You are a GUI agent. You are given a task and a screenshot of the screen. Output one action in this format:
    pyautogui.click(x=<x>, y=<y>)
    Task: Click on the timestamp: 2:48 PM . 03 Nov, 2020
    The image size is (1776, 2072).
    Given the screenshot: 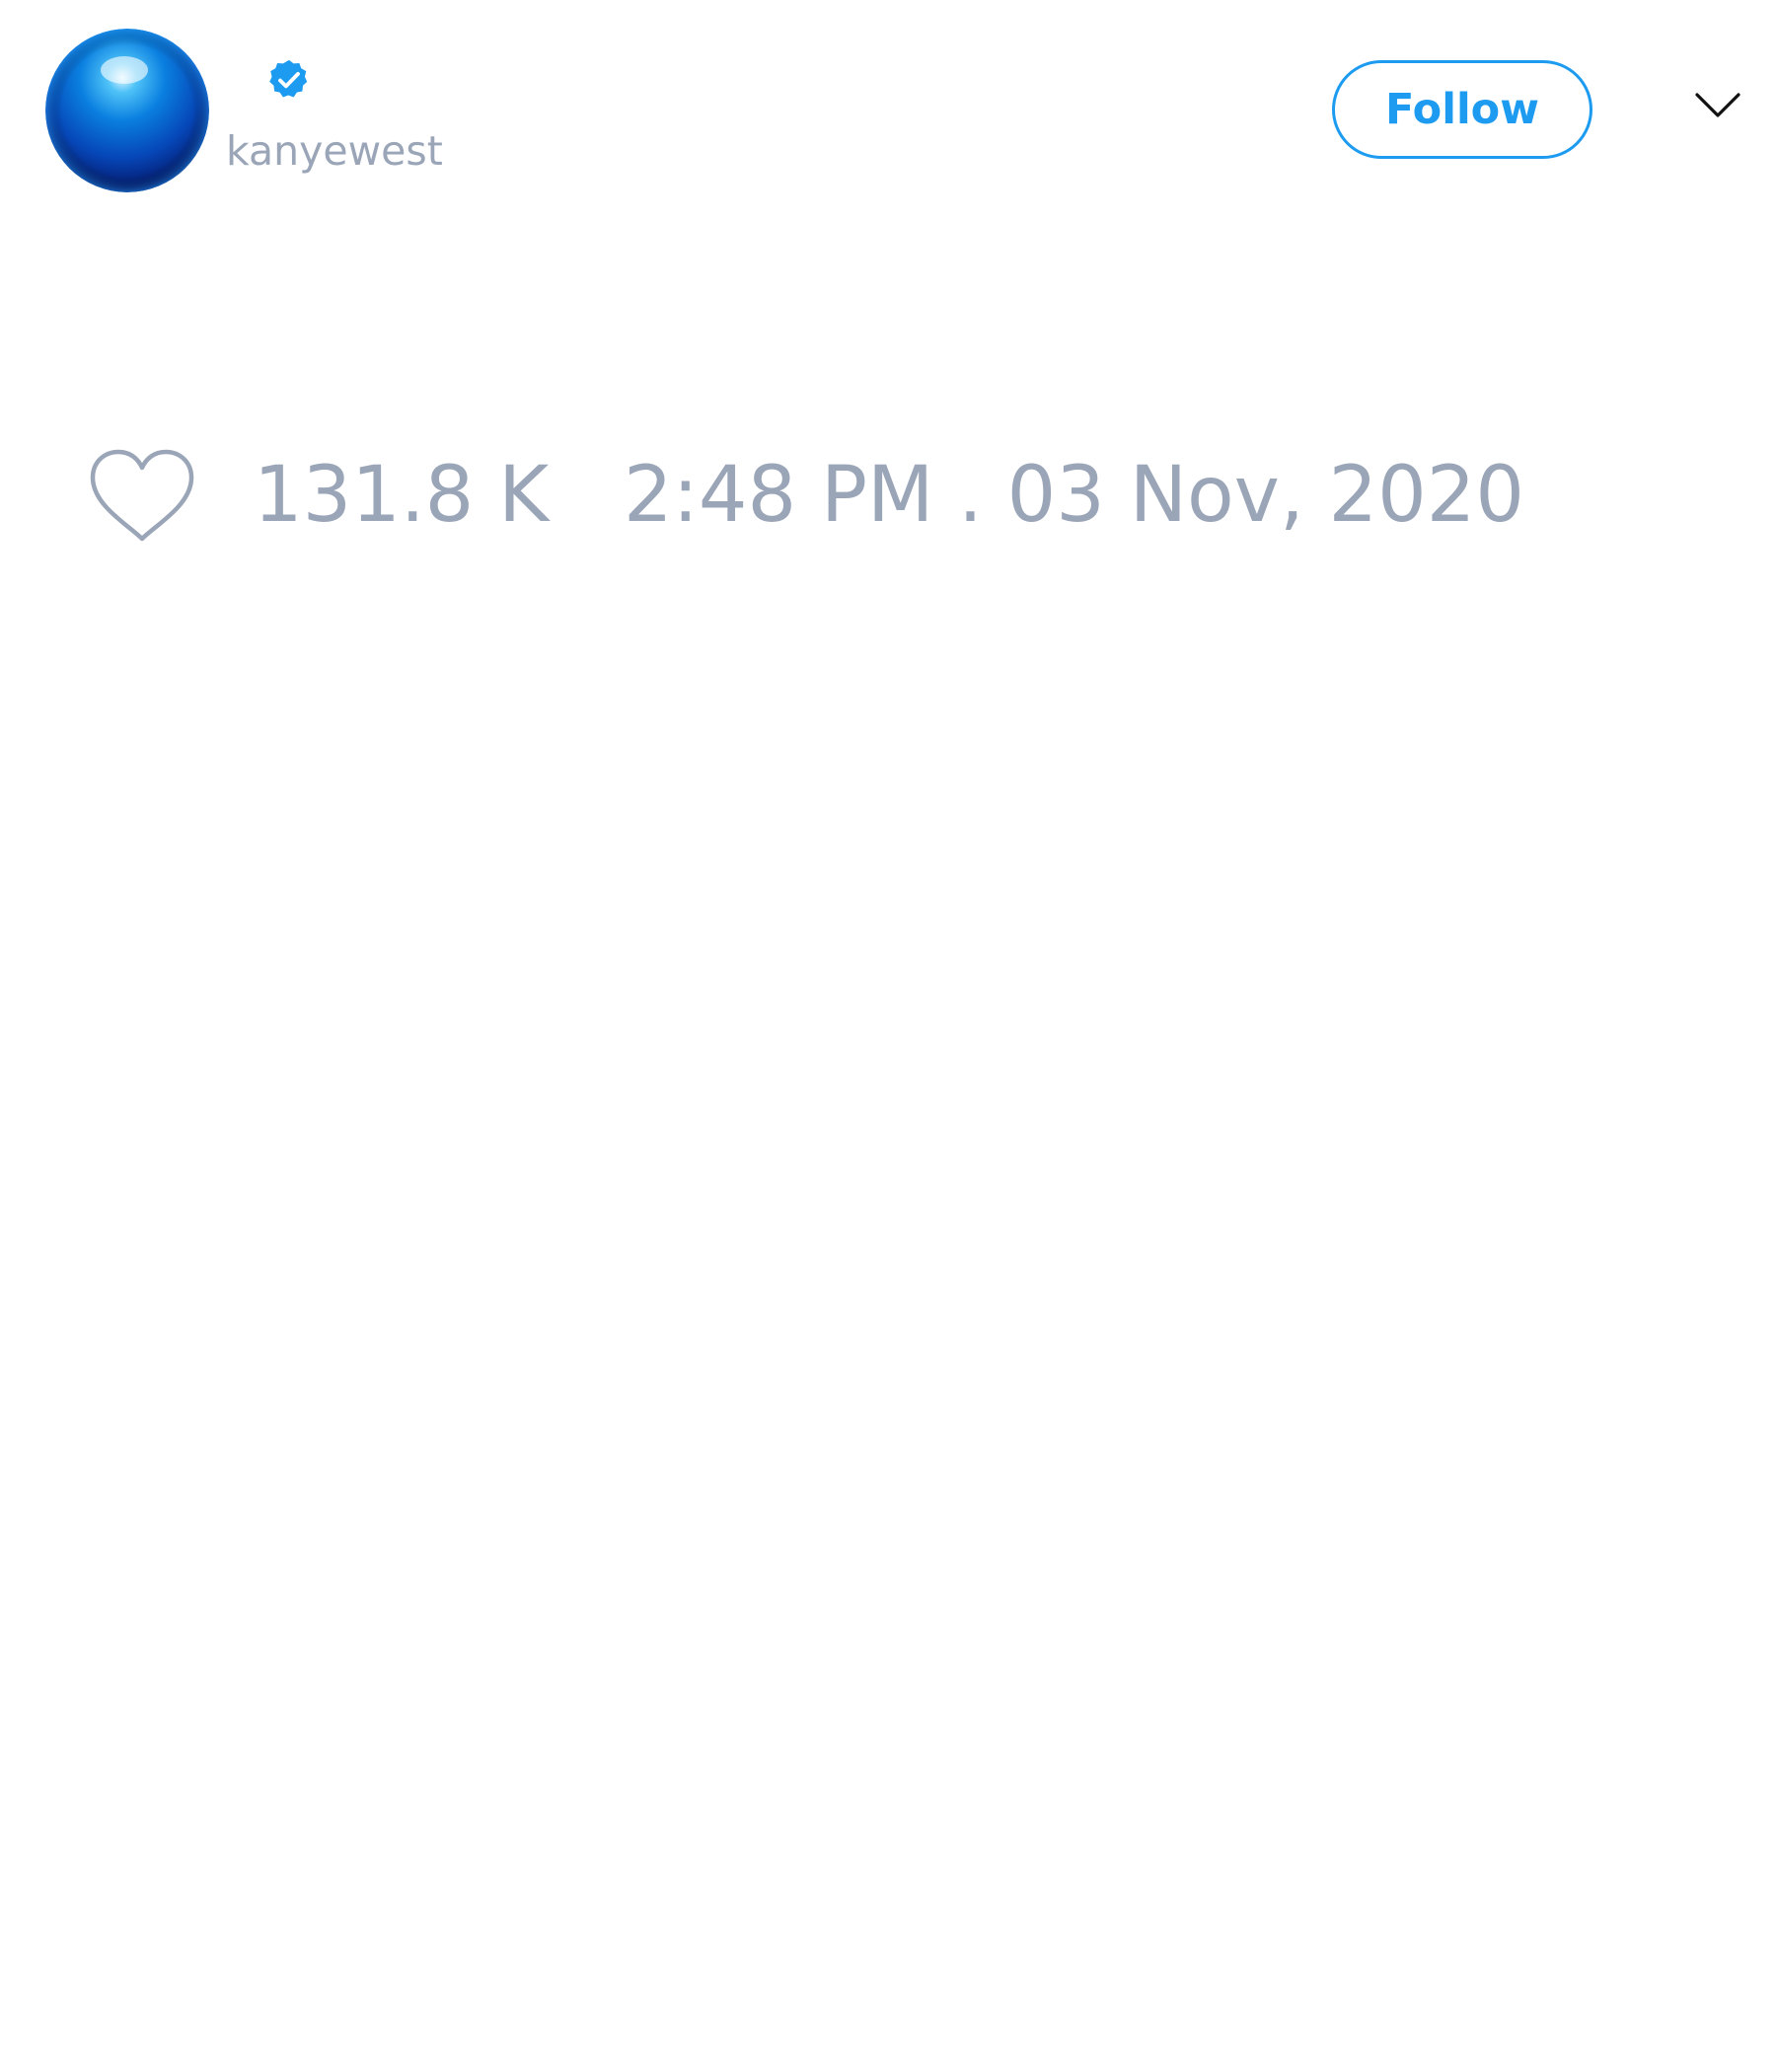 What is the action you would take?
    pyautogui.click(x=1074, y=496)
    